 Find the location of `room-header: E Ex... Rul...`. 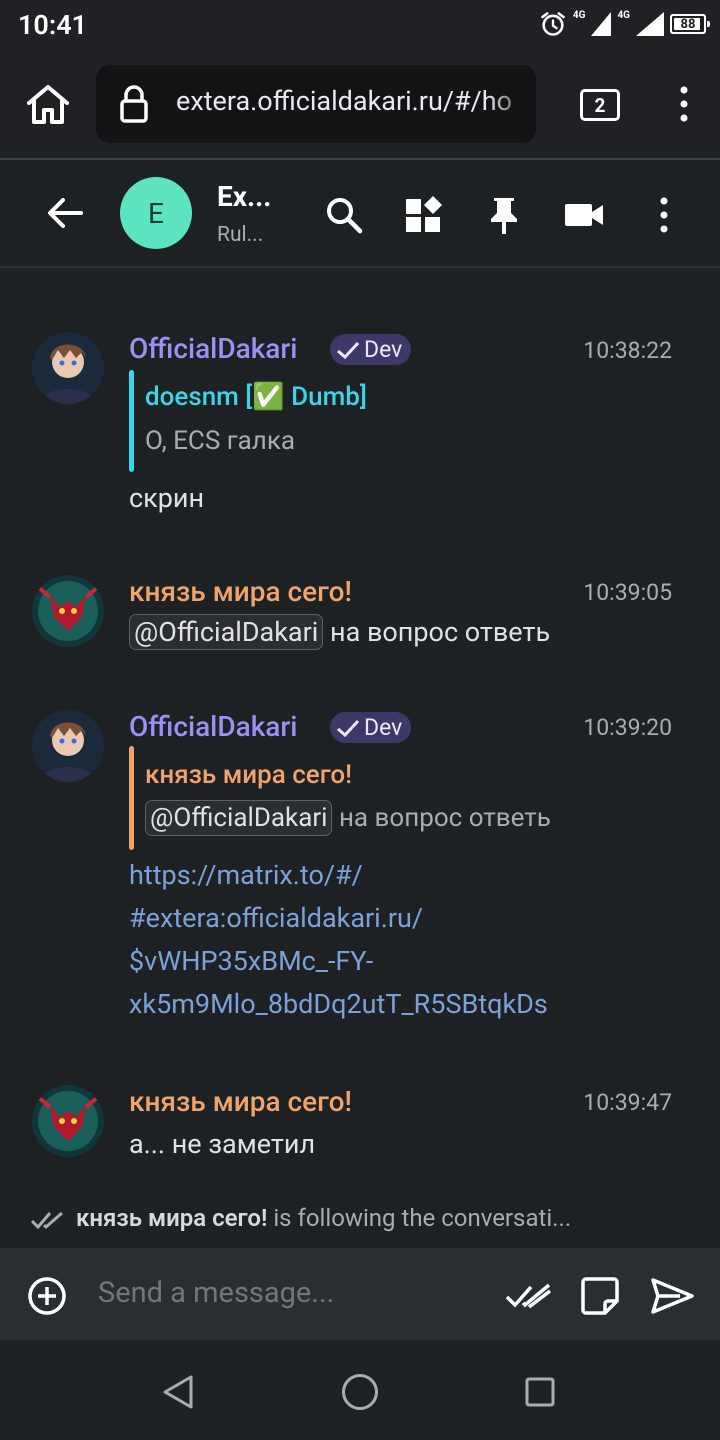

room-header: E Ex... Rul... is located at coordinates (360, 213).